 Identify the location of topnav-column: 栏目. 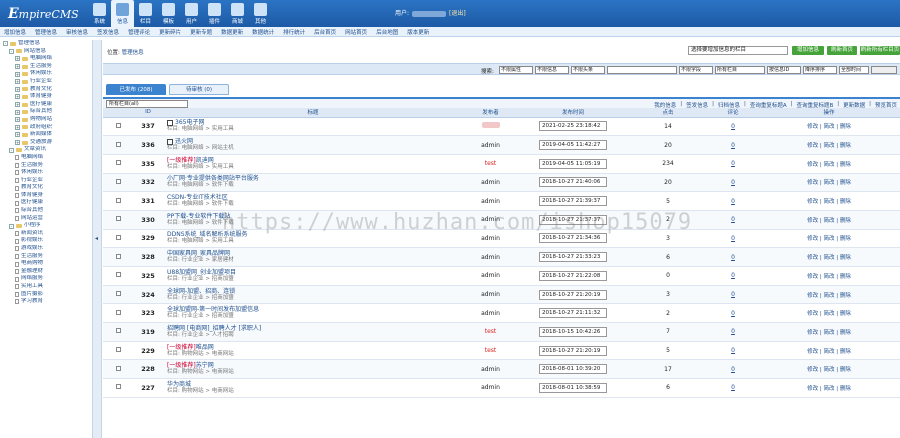
(145, 13).